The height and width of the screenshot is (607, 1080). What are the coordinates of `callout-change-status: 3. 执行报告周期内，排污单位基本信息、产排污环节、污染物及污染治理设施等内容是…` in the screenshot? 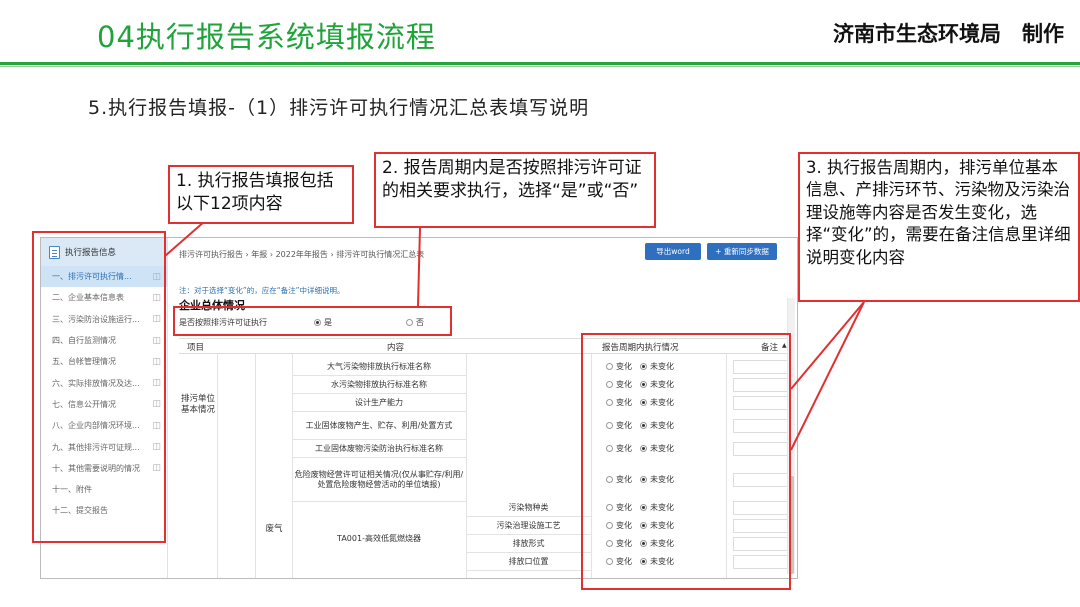 It's located at (939, 227).